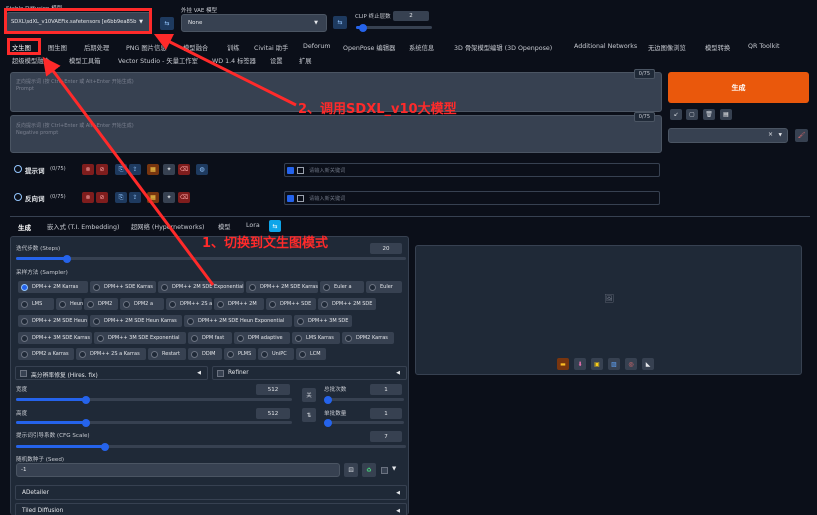 Image resolution: width=817 pixels, height=515 pixels. I want to click on sampler-option: Euler, so click(384, 287).